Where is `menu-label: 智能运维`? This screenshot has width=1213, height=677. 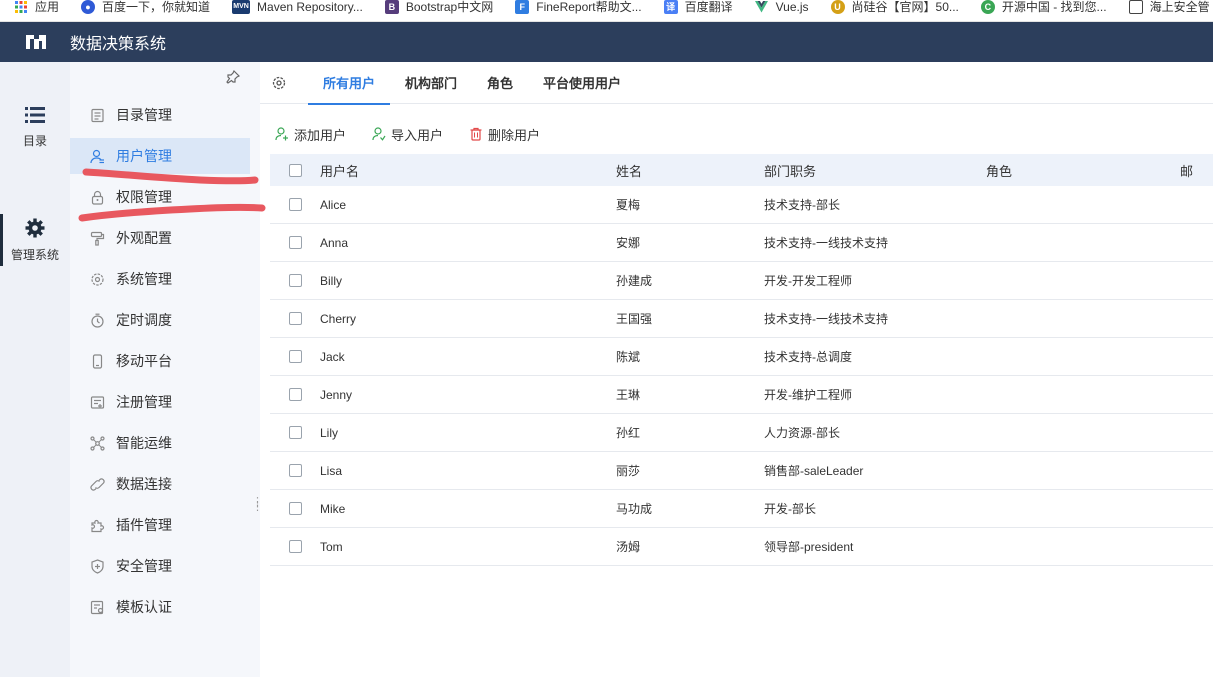
menu-label: 智能运维 is located at coordinates (144, 443).